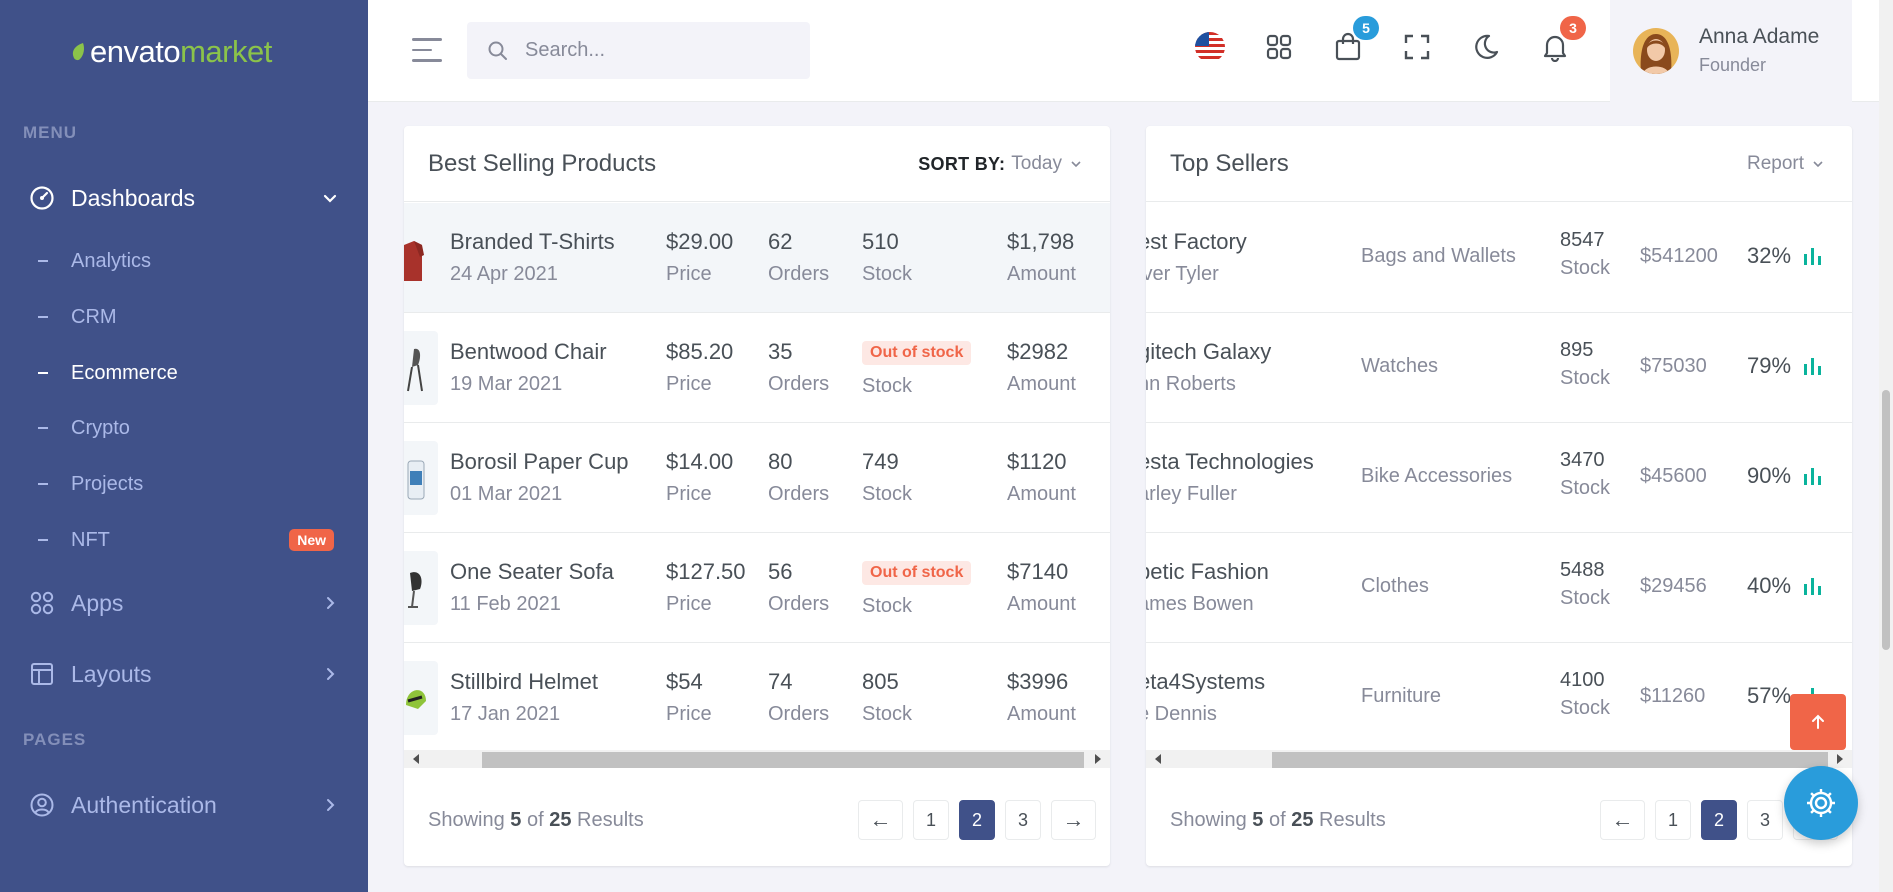 This screenshot has height=892, width=1893. Describe the element at coordinates (42, 198) in the screenshot. I see `dashboard-gauge-icon` at that location.